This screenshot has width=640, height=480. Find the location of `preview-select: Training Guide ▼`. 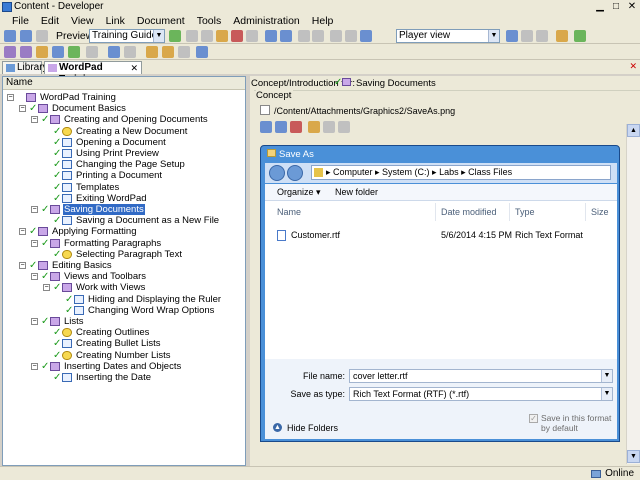

preview-select: Training Guide ▼ is located at coordinates (127, 36).